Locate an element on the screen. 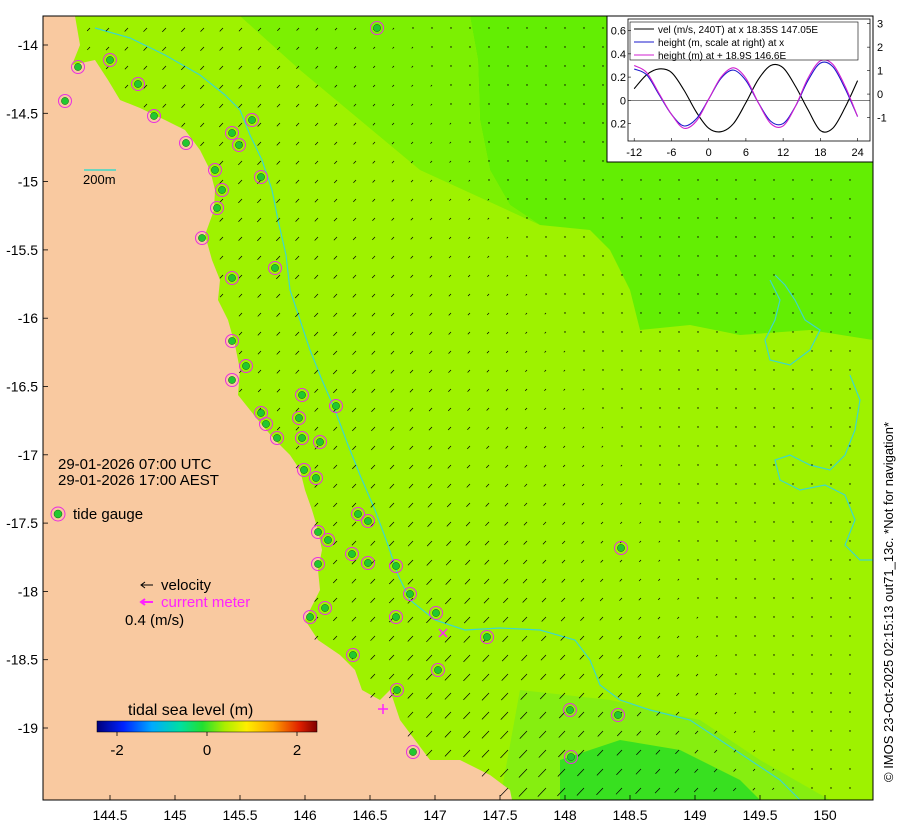 This screenshot has width=900, height=834. inset-x-tick-label: 6 is located at coordinates (746, 153).